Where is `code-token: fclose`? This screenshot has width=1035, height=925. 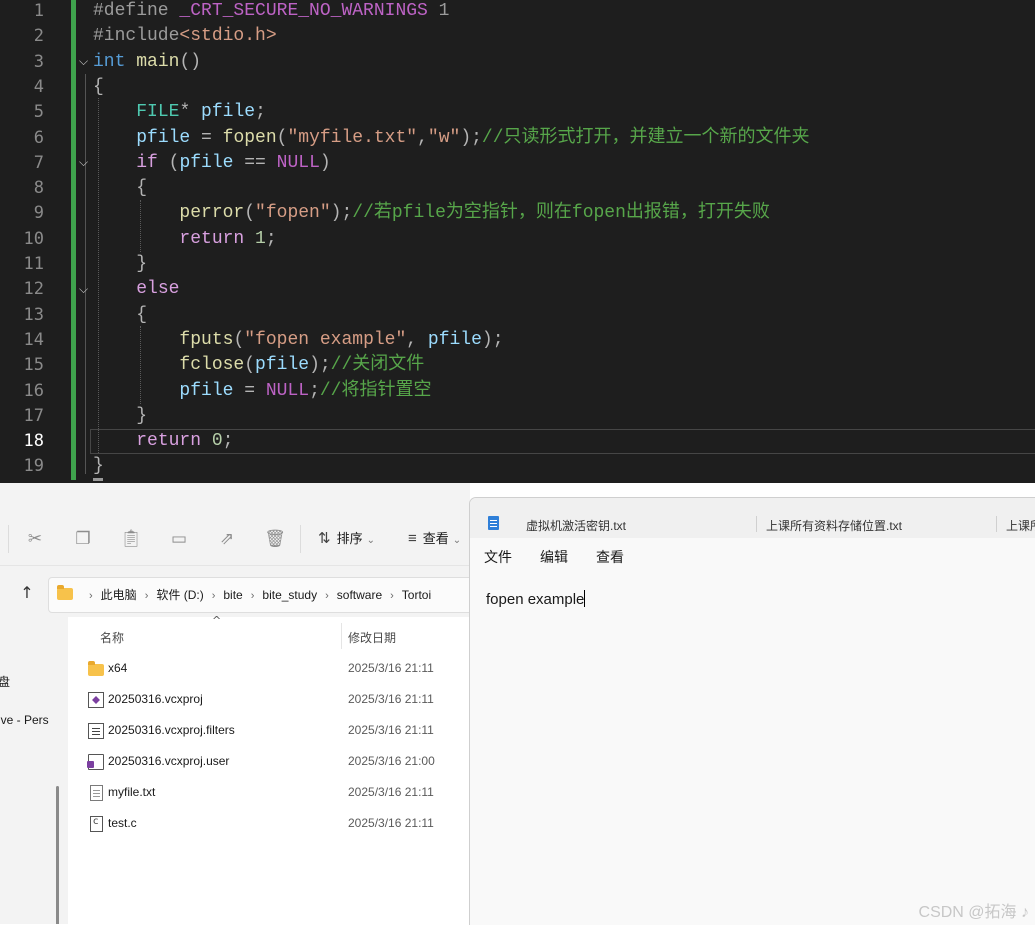
code-token: fclose is located at coordinates (212, 365).